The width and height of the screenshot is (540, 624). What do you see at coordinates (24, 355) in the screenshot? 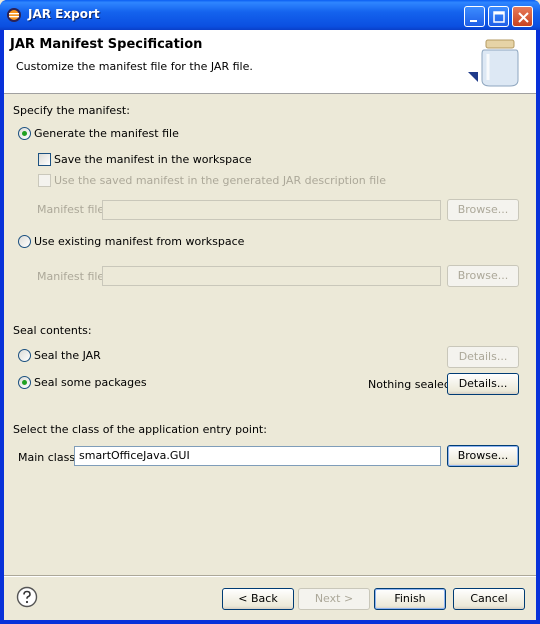
I see `seal-jar-radio` at bounding box center [24, 355].